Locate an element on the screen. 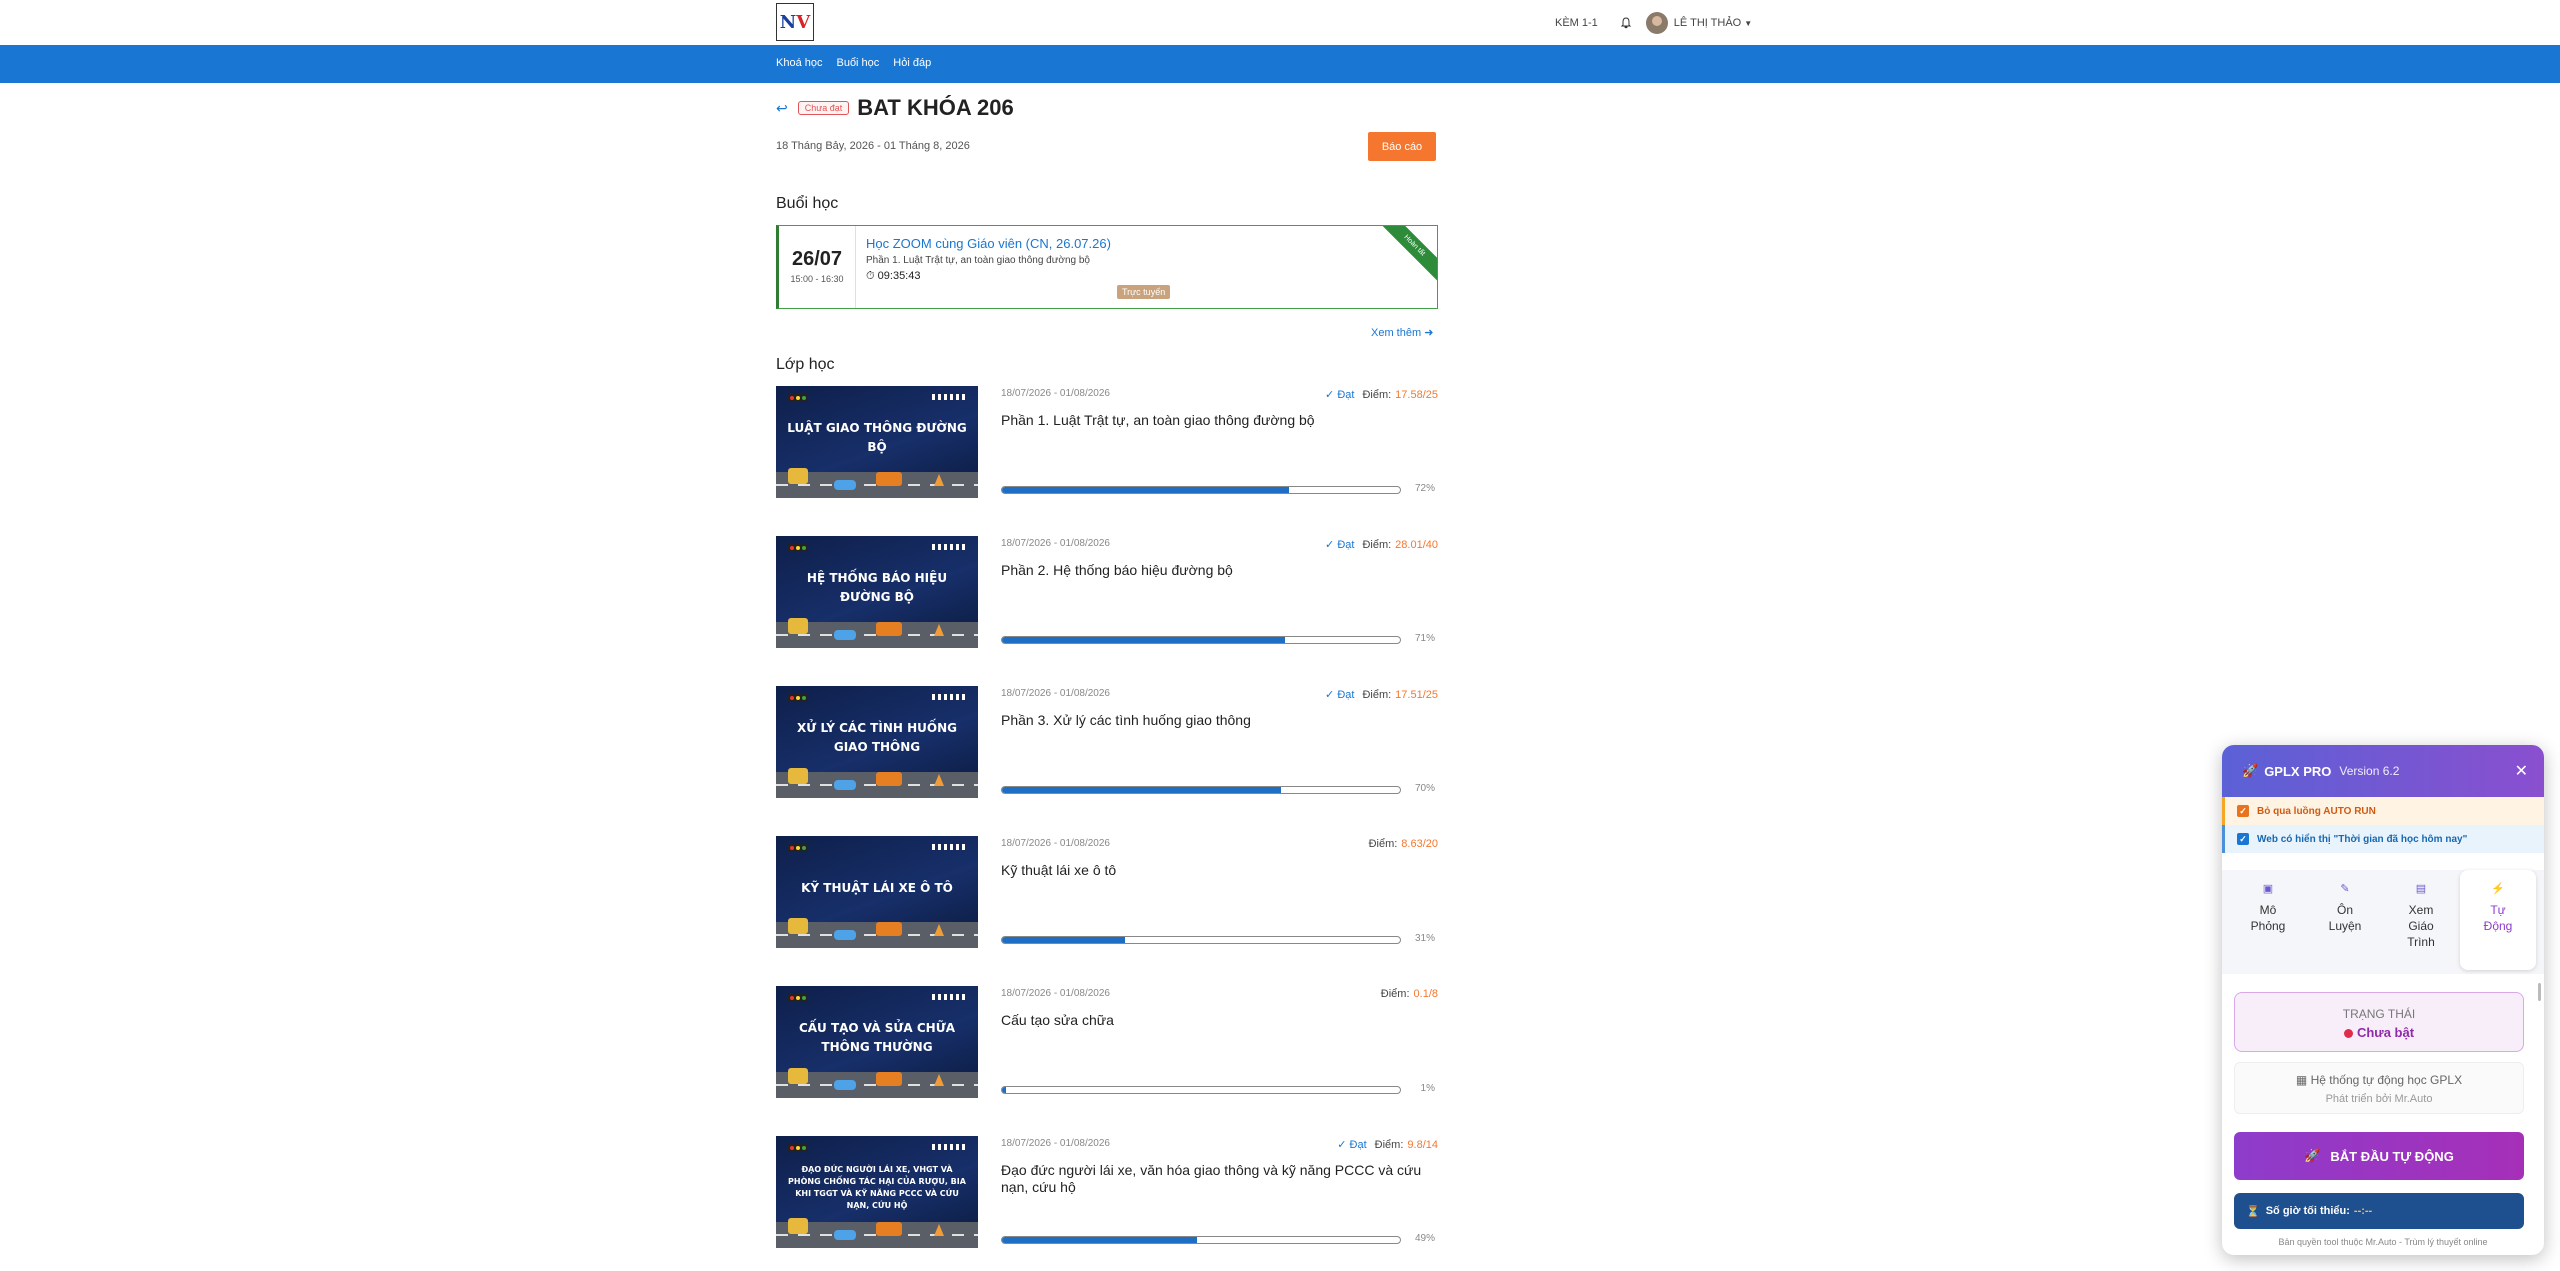 The width and height of the screenshot is (2560, 1271). status-dot-icon is located at coordinates (2348, 1033).